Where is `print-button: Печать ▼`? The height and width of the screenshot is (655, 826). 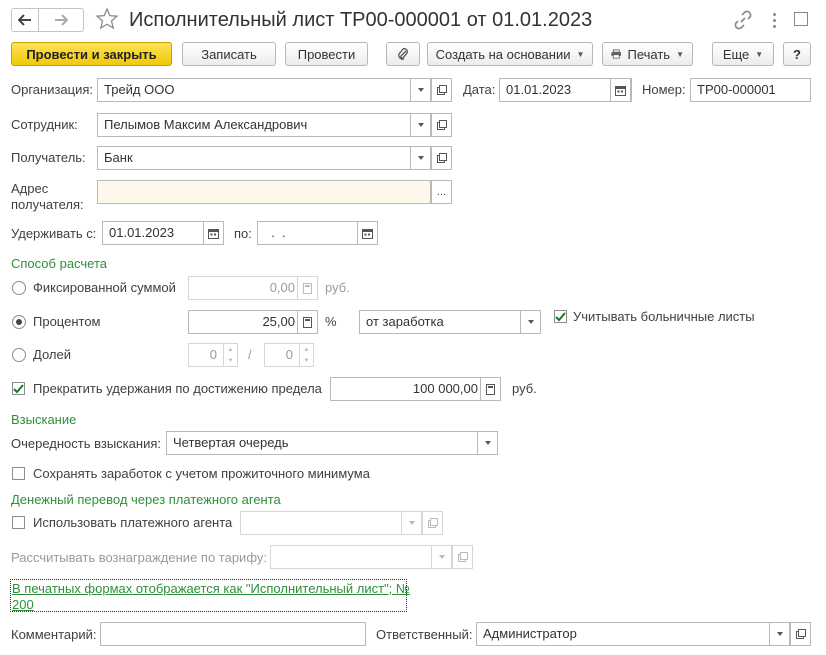 print-button: Печать ▼ is located at coordinates (647, 54).